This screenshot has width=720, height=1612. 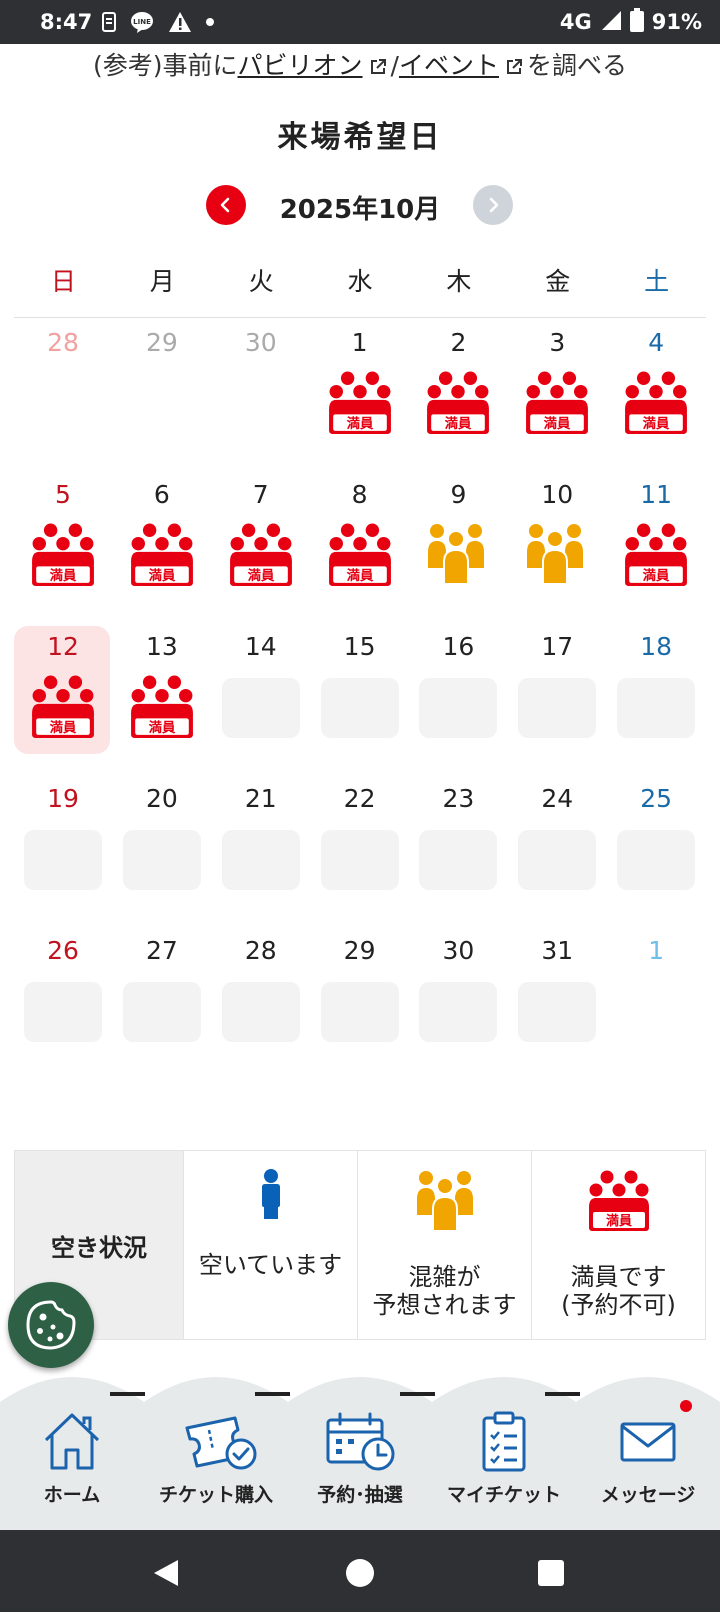 What do you see at coordinates (557, 853) in the screenshot?
I see `calendar-day-cur-24: 24` at bounding box center [557, 853].